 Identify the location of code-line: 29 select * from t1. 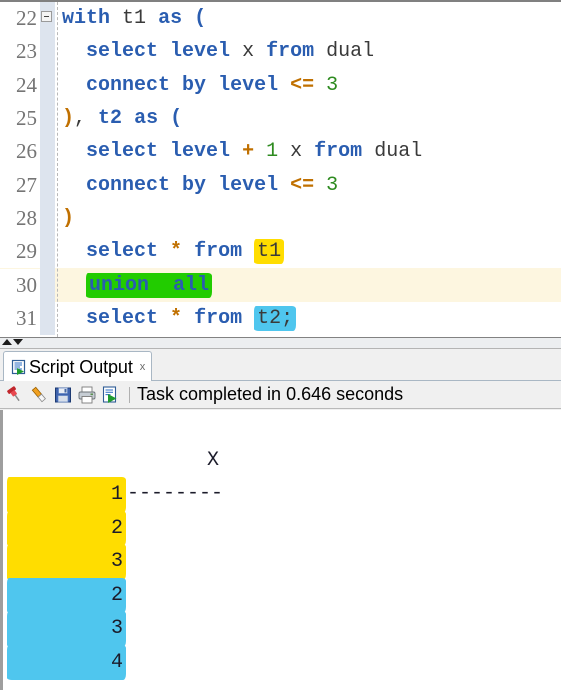
(280, 252).